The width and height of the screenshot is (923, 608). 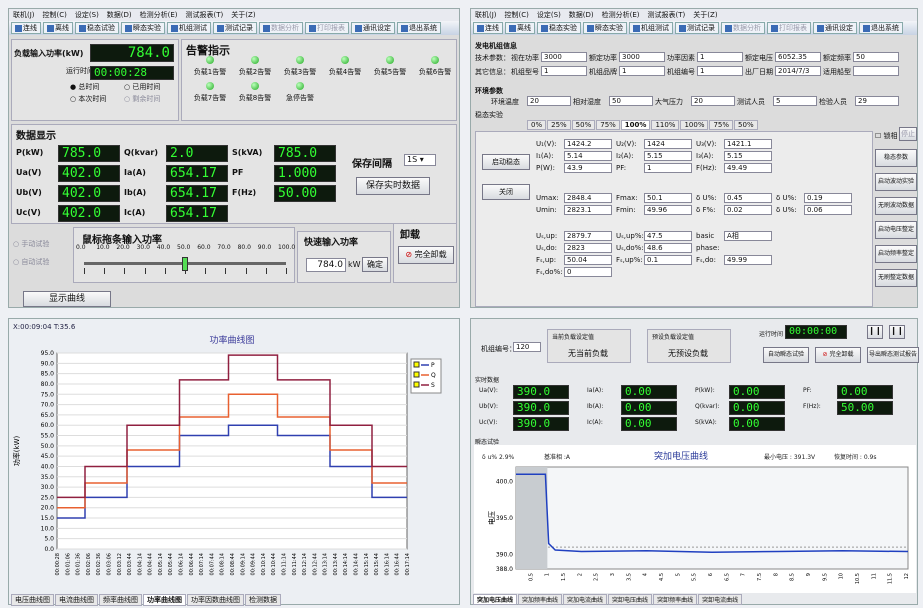 I want to click on curve-tab: 突卸电流曲线, so click(x=720, y=599).